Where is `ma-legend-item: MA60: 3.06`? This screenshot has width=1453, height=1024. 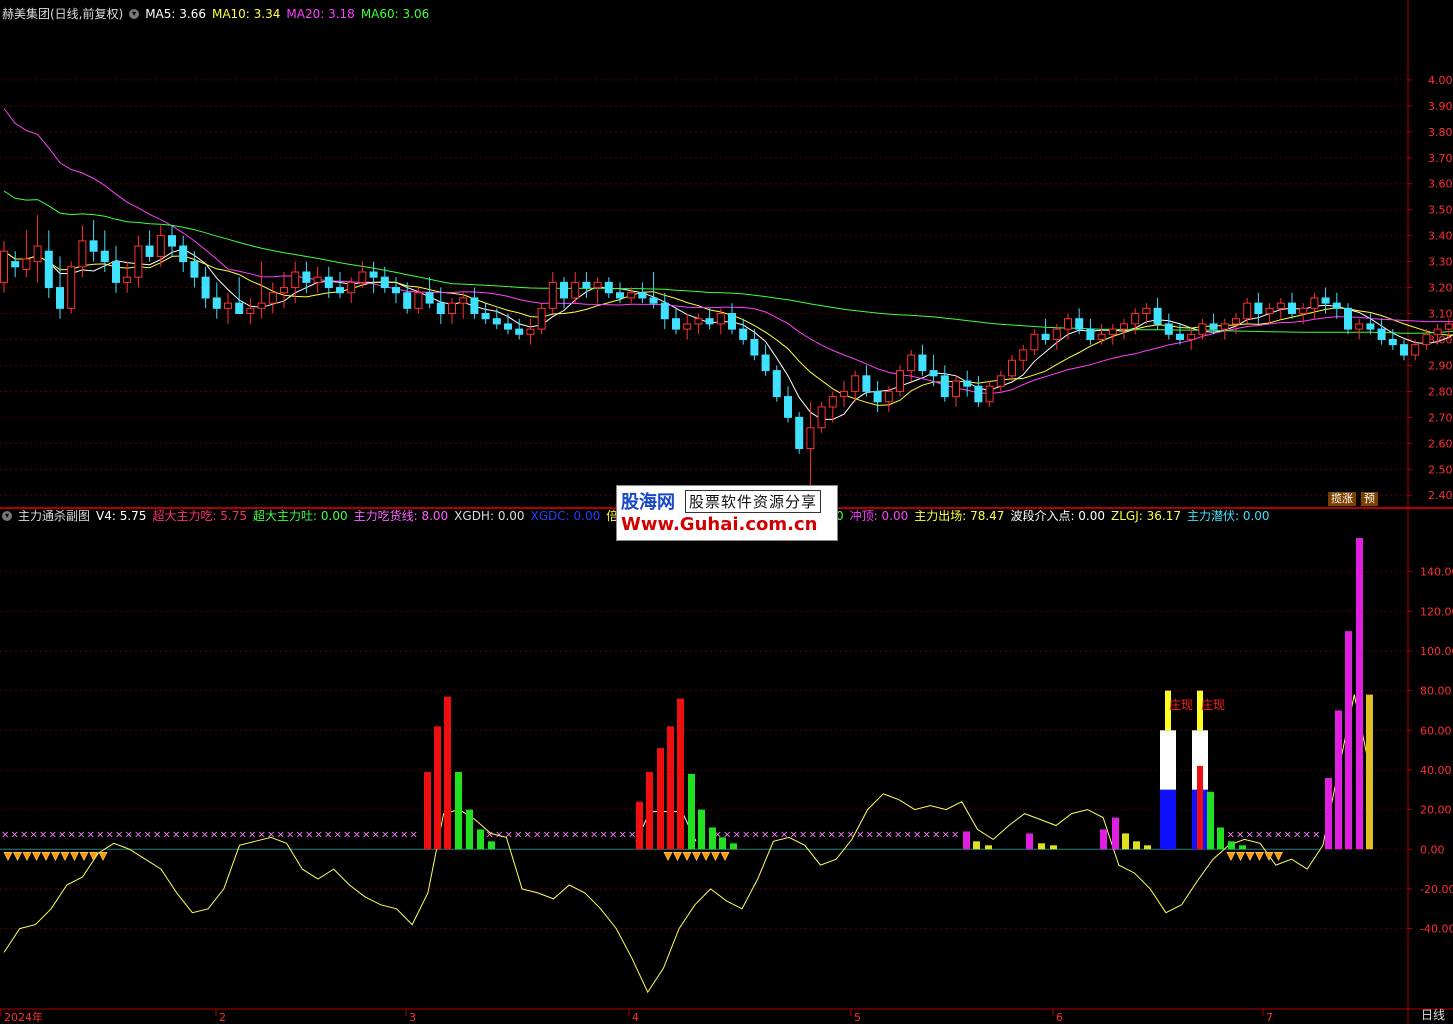 ma-legend-item: MA60: 3.06 is located at coordinates (395, 14).